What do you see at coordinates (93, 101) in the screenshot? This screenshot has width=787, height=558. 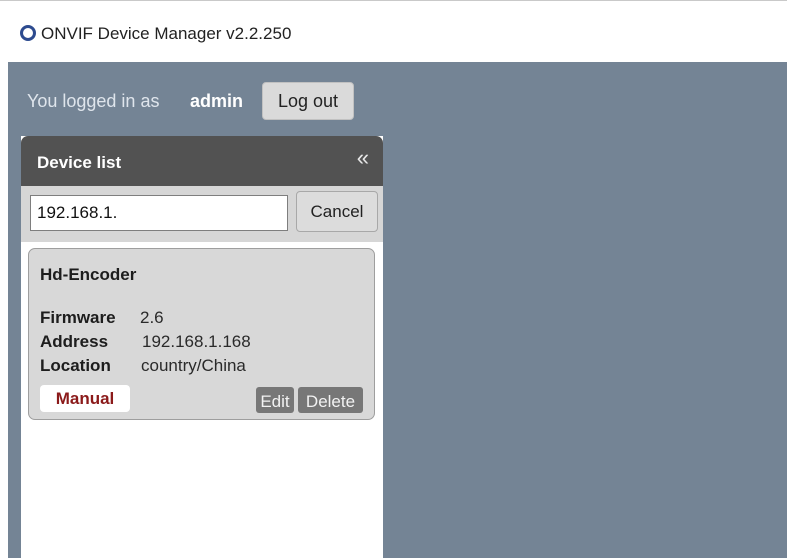 I see `login-status-text: You logged in as` at bounding box center [93, 101].